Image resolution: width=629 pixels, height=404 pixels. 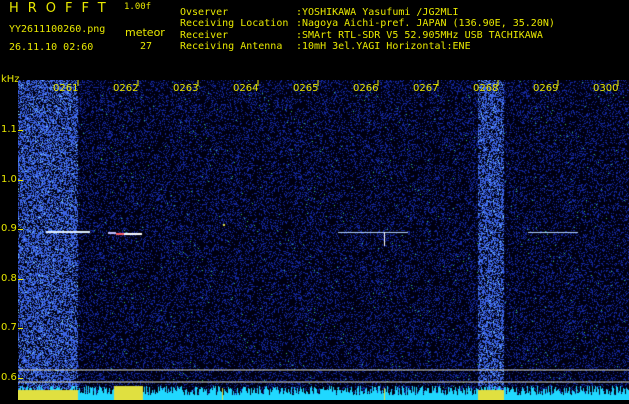 I want to click on antenna-value: :10mH 3el.YAGI Horizontal:ENE, so click(x=383, y=46).